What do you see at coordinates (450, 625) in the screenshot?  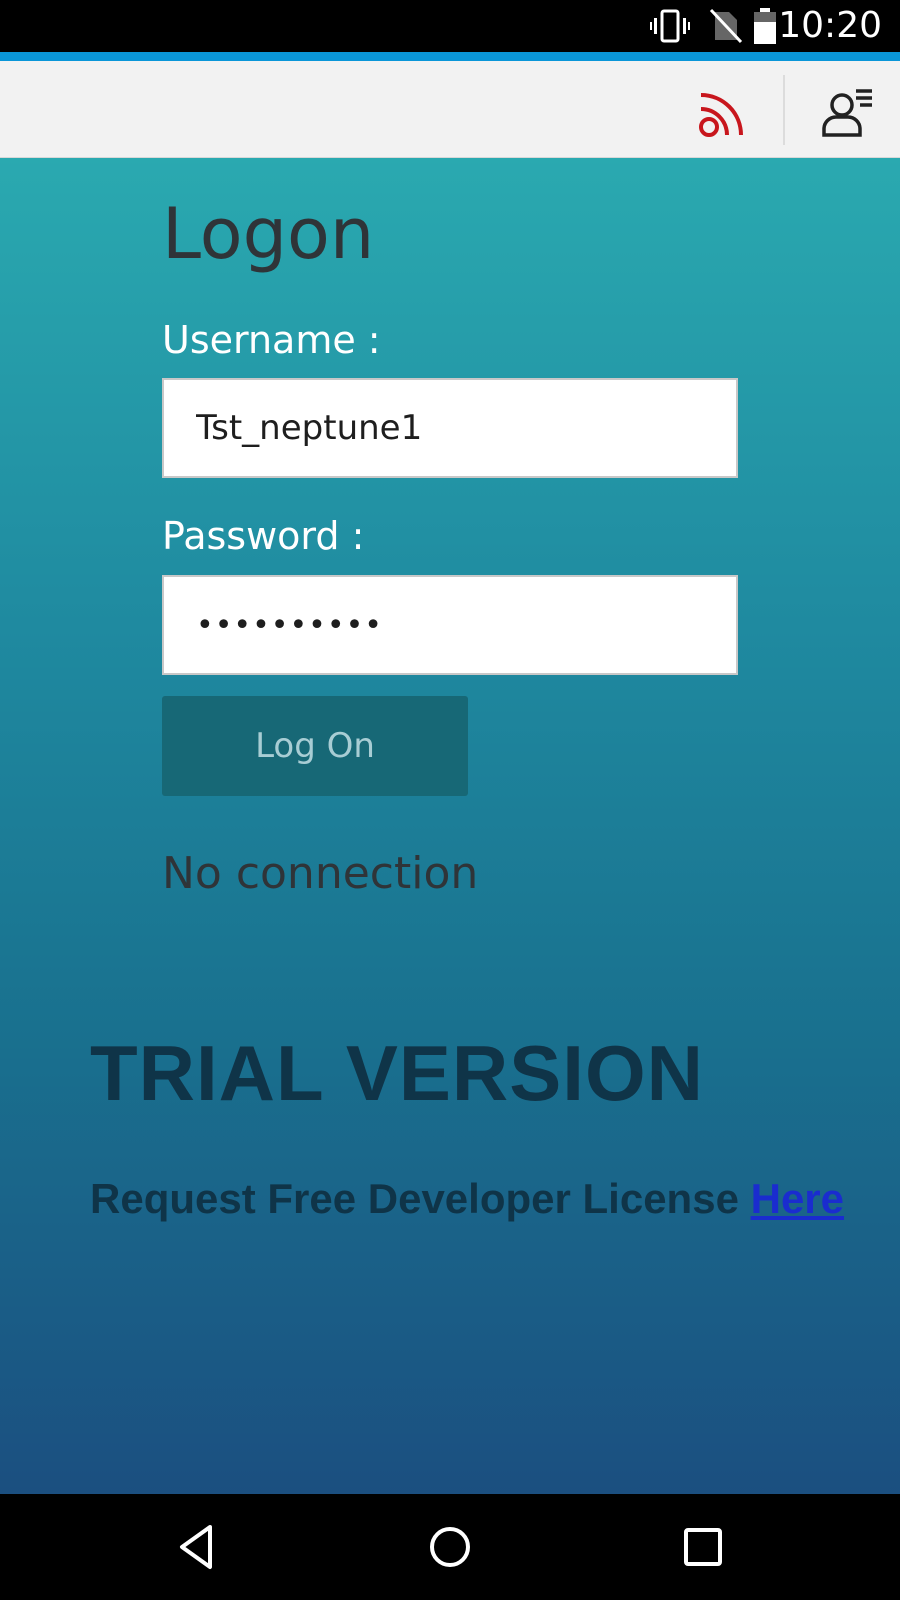 I see `password-input` at bounding box center [450, 625].